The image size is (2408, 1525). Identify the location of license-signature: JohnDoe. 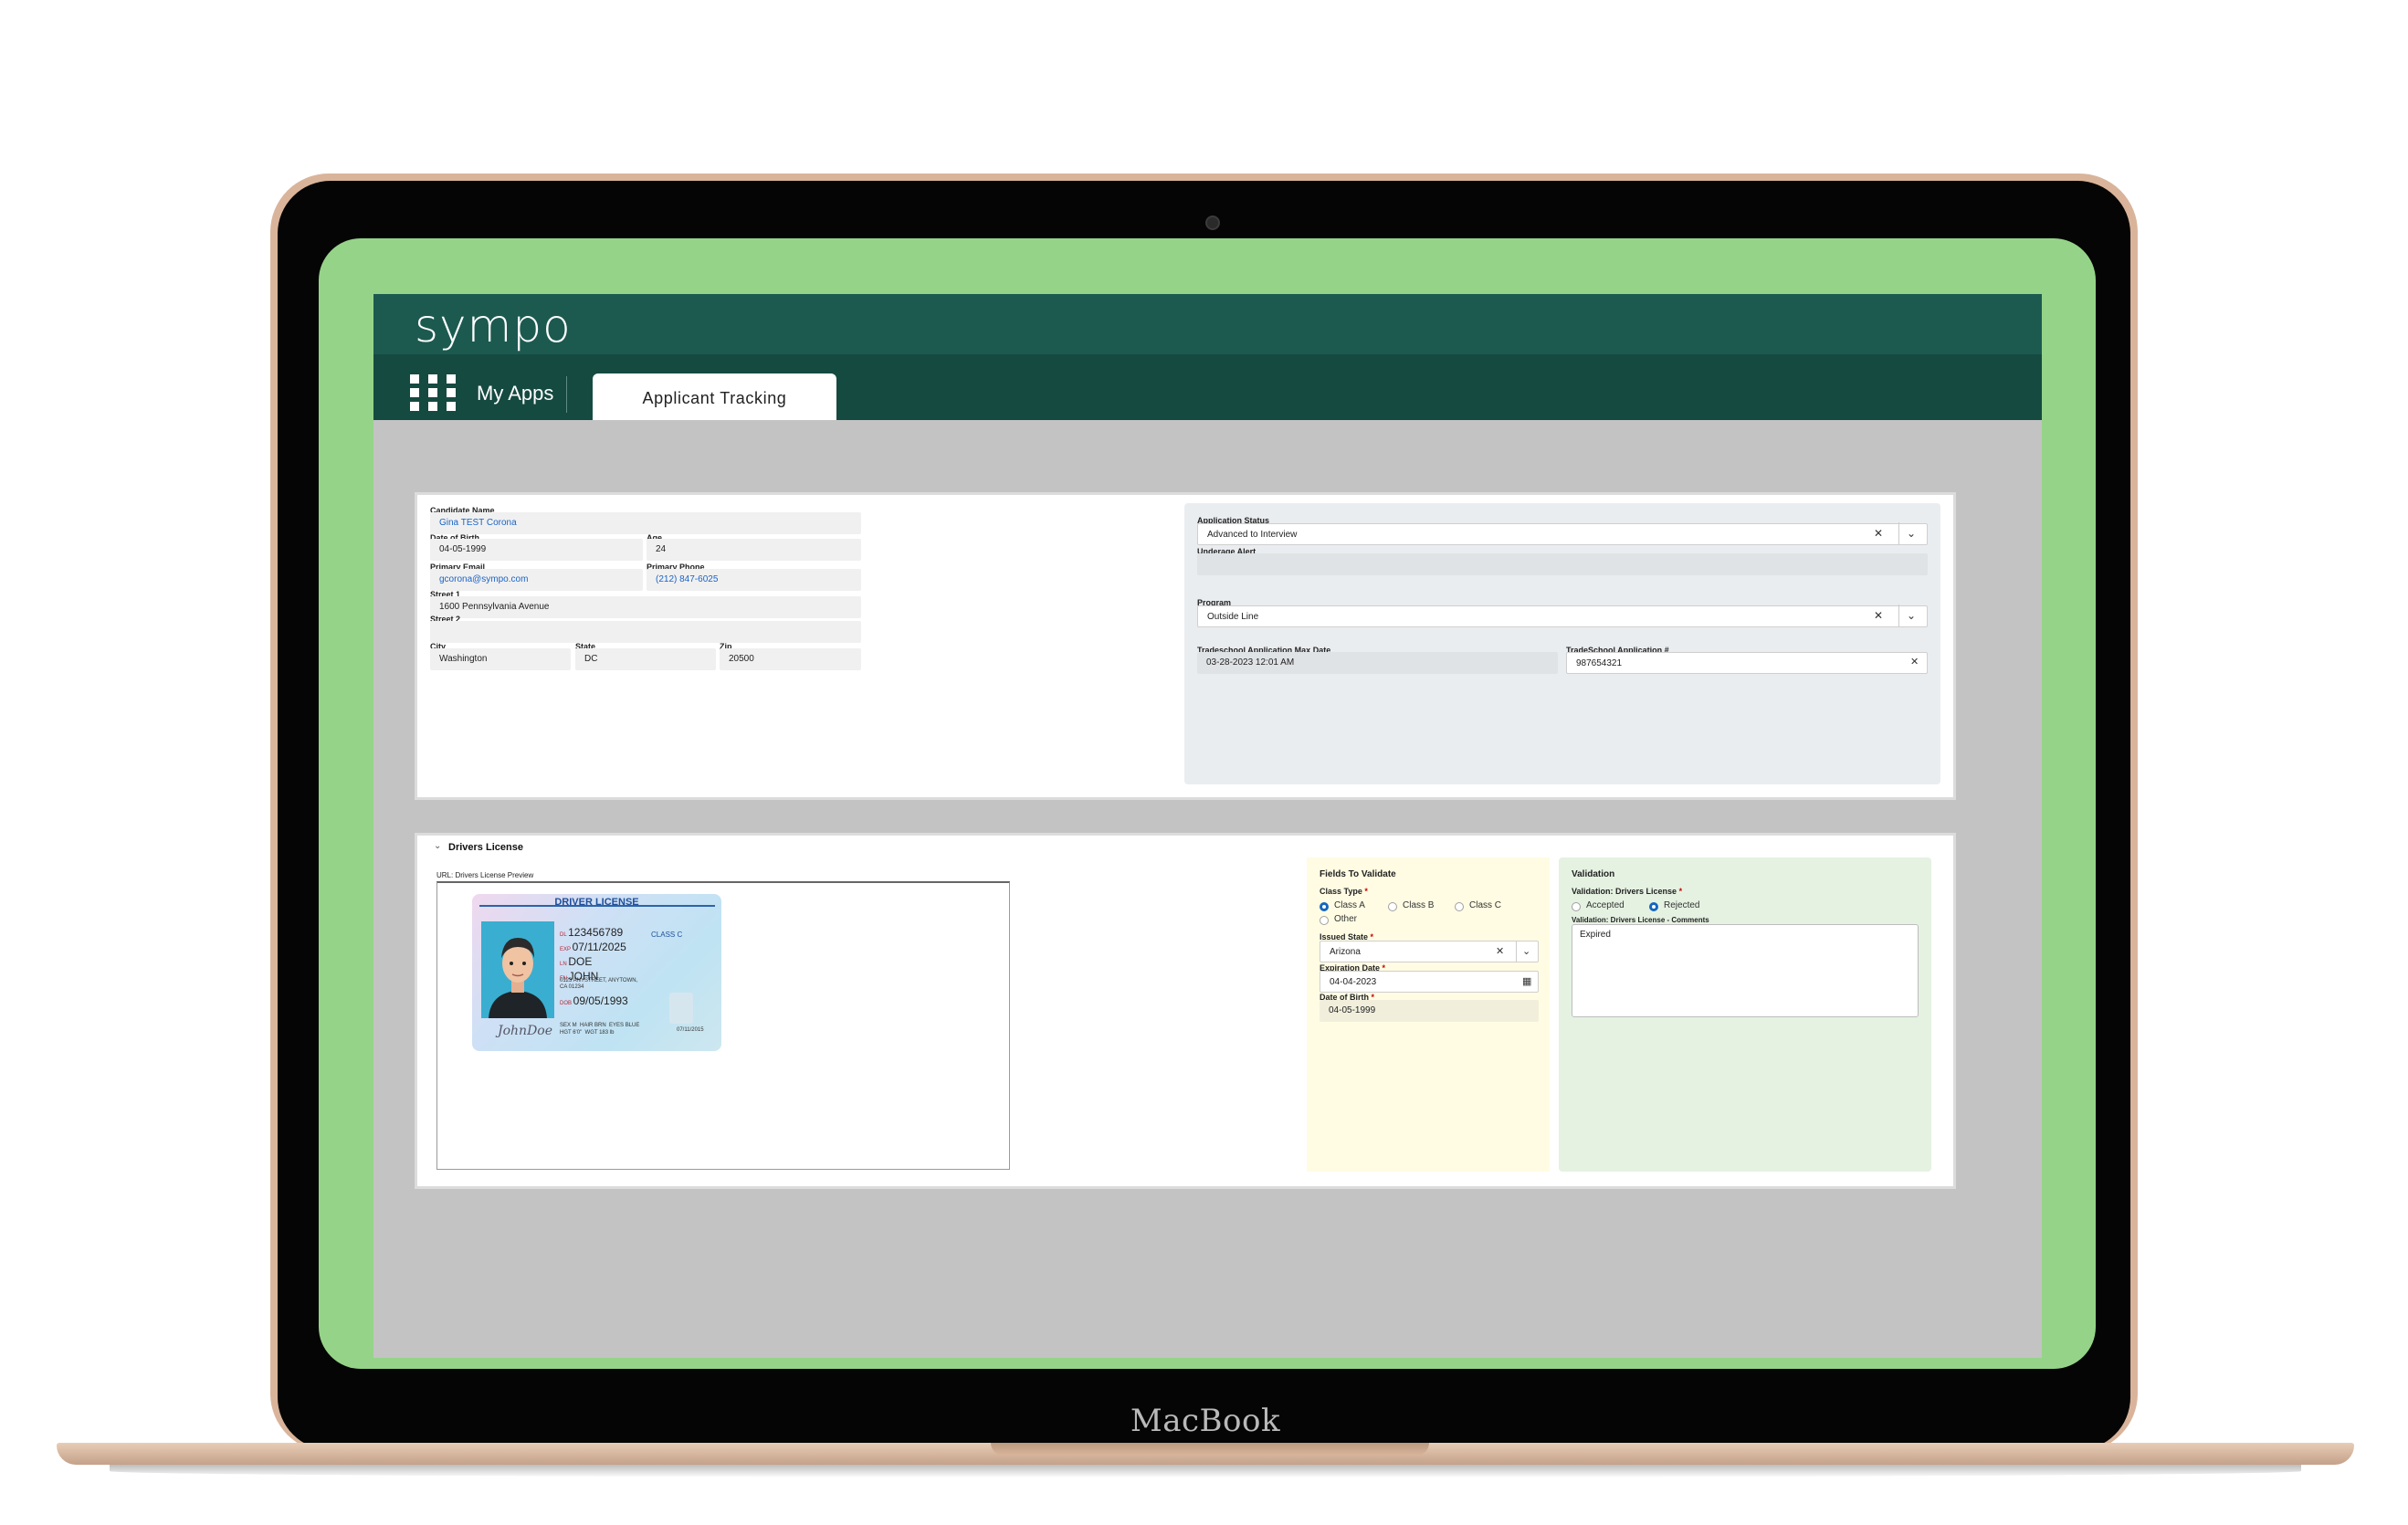
(525, 1031).